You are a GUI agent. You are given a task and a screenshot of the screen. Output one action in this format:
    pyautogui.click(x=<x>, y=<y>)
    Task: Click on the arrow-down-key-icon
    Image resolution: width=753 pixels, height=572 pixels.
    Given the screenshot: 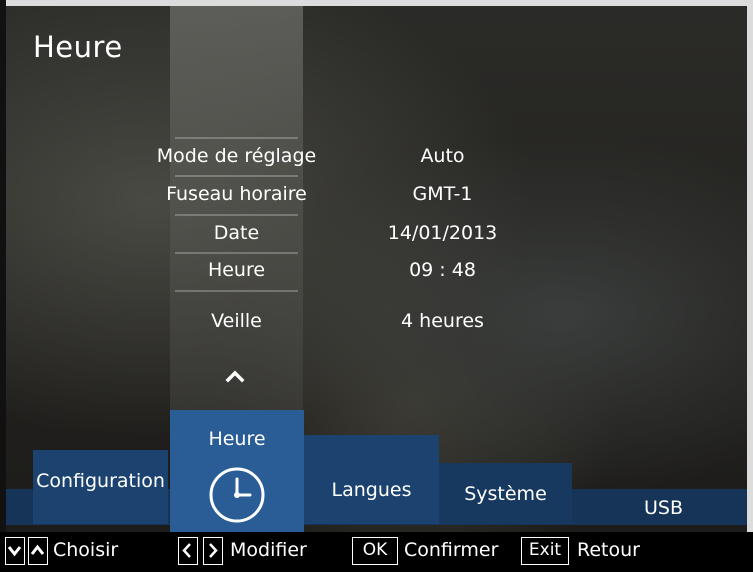 What is the action you would take?
    pyautogui.click(x=15, y=551)
    